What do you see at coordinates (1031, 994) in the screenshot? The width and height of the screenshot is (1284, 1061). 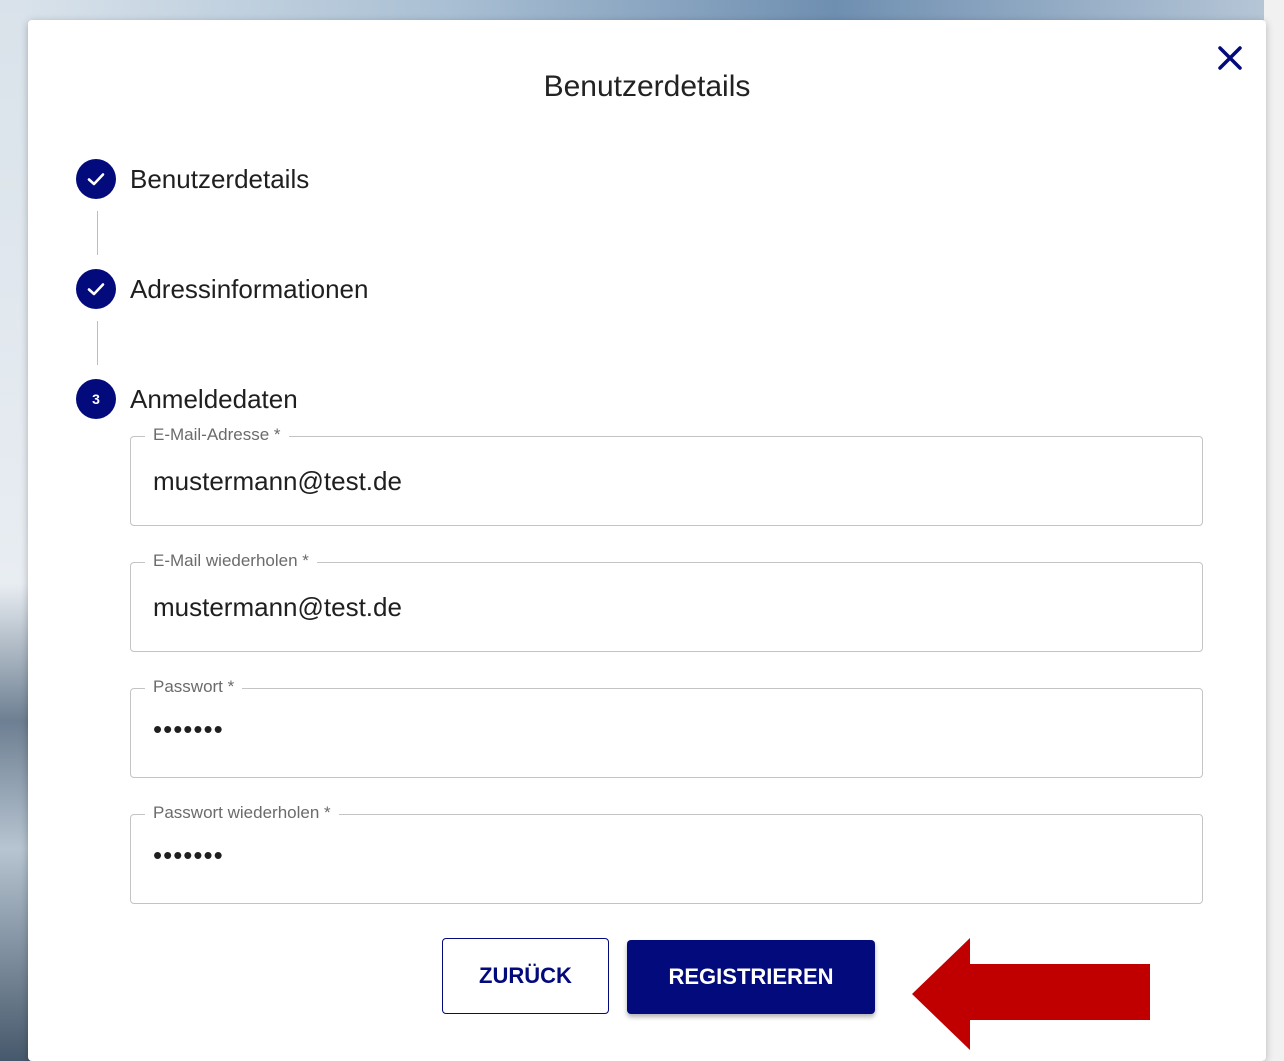 I see `arrow-left-icon` at bounding box center [1031, 994].